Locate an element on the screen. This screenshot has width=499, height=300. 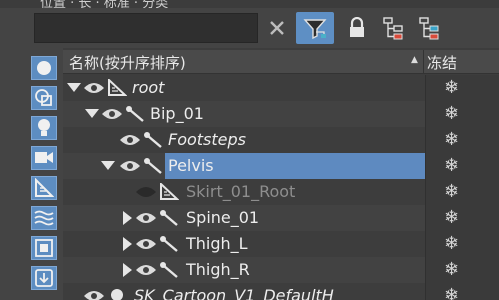
search-input is located at coordinates (146, 28).